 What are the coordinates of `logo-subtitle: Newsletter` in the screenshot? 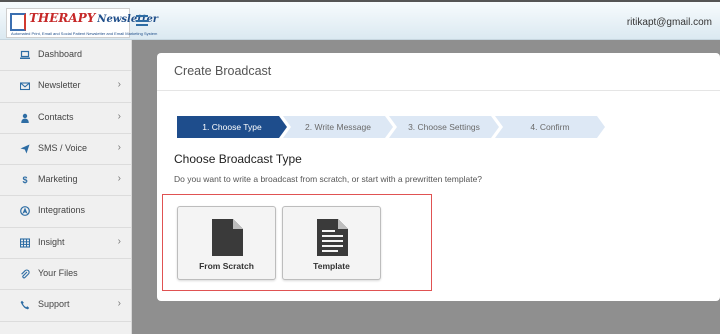 It's located at (128, 19).